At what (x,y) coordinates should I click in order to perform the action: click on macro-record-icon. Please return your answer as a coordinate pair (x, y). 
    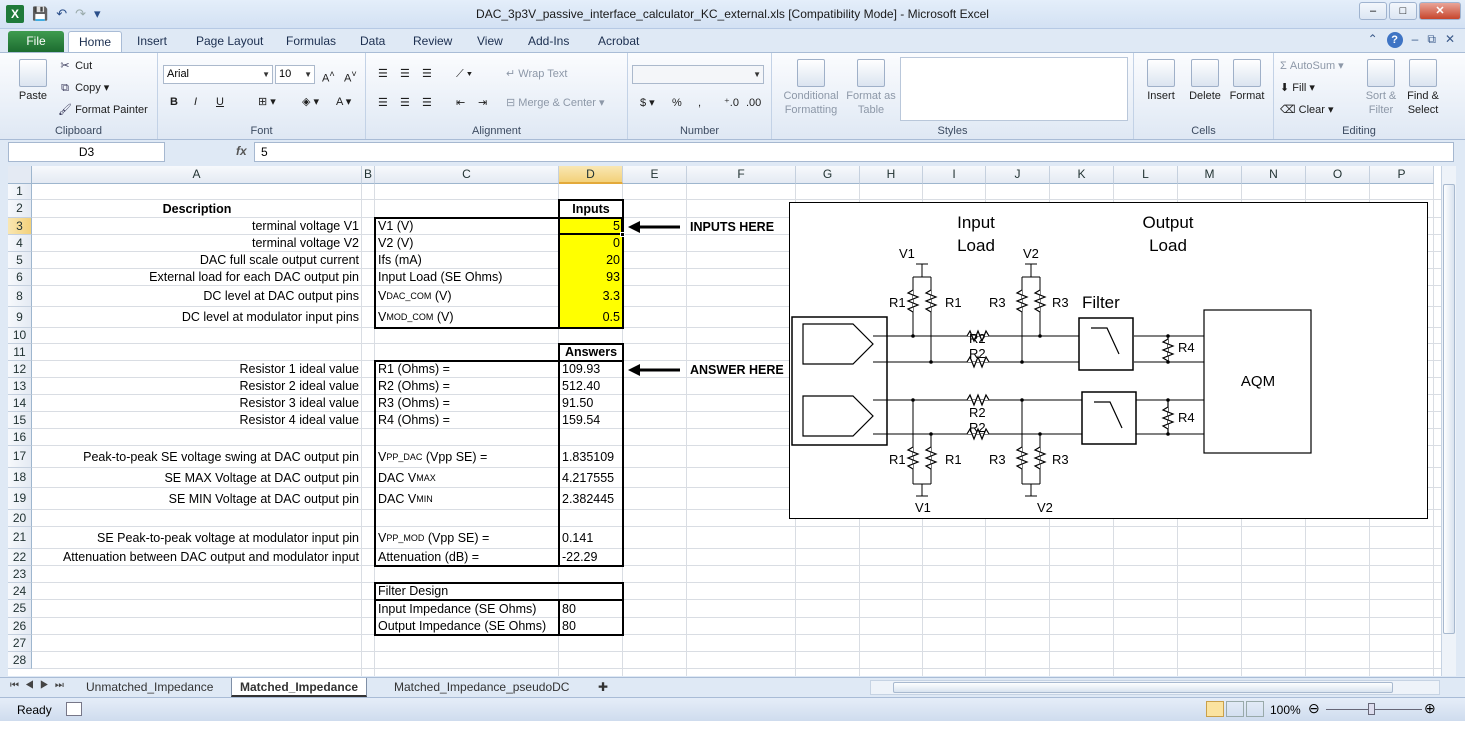
    Looking at the image, I should click on (74, 709).